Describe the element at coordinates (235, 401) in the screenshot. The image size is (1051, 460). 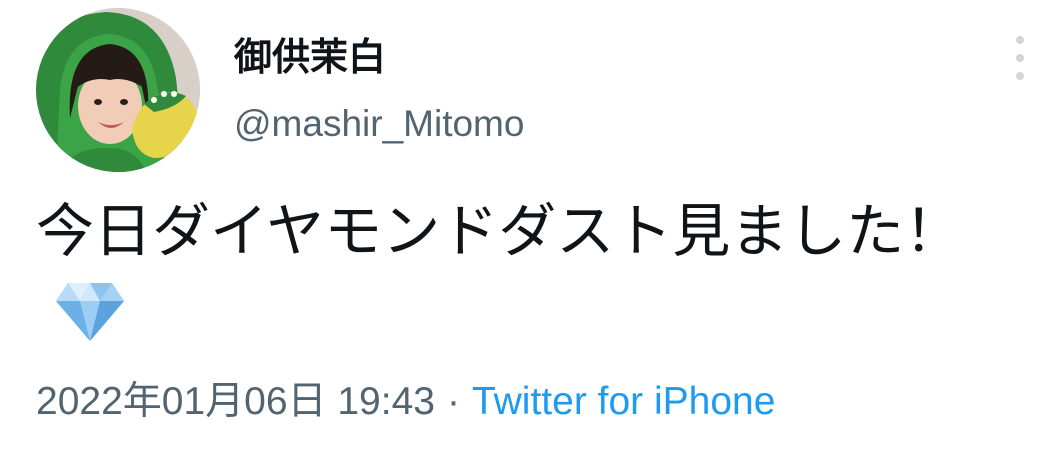
I see `tweet-timestamp: 2022年01月06日 19:43` at that location.